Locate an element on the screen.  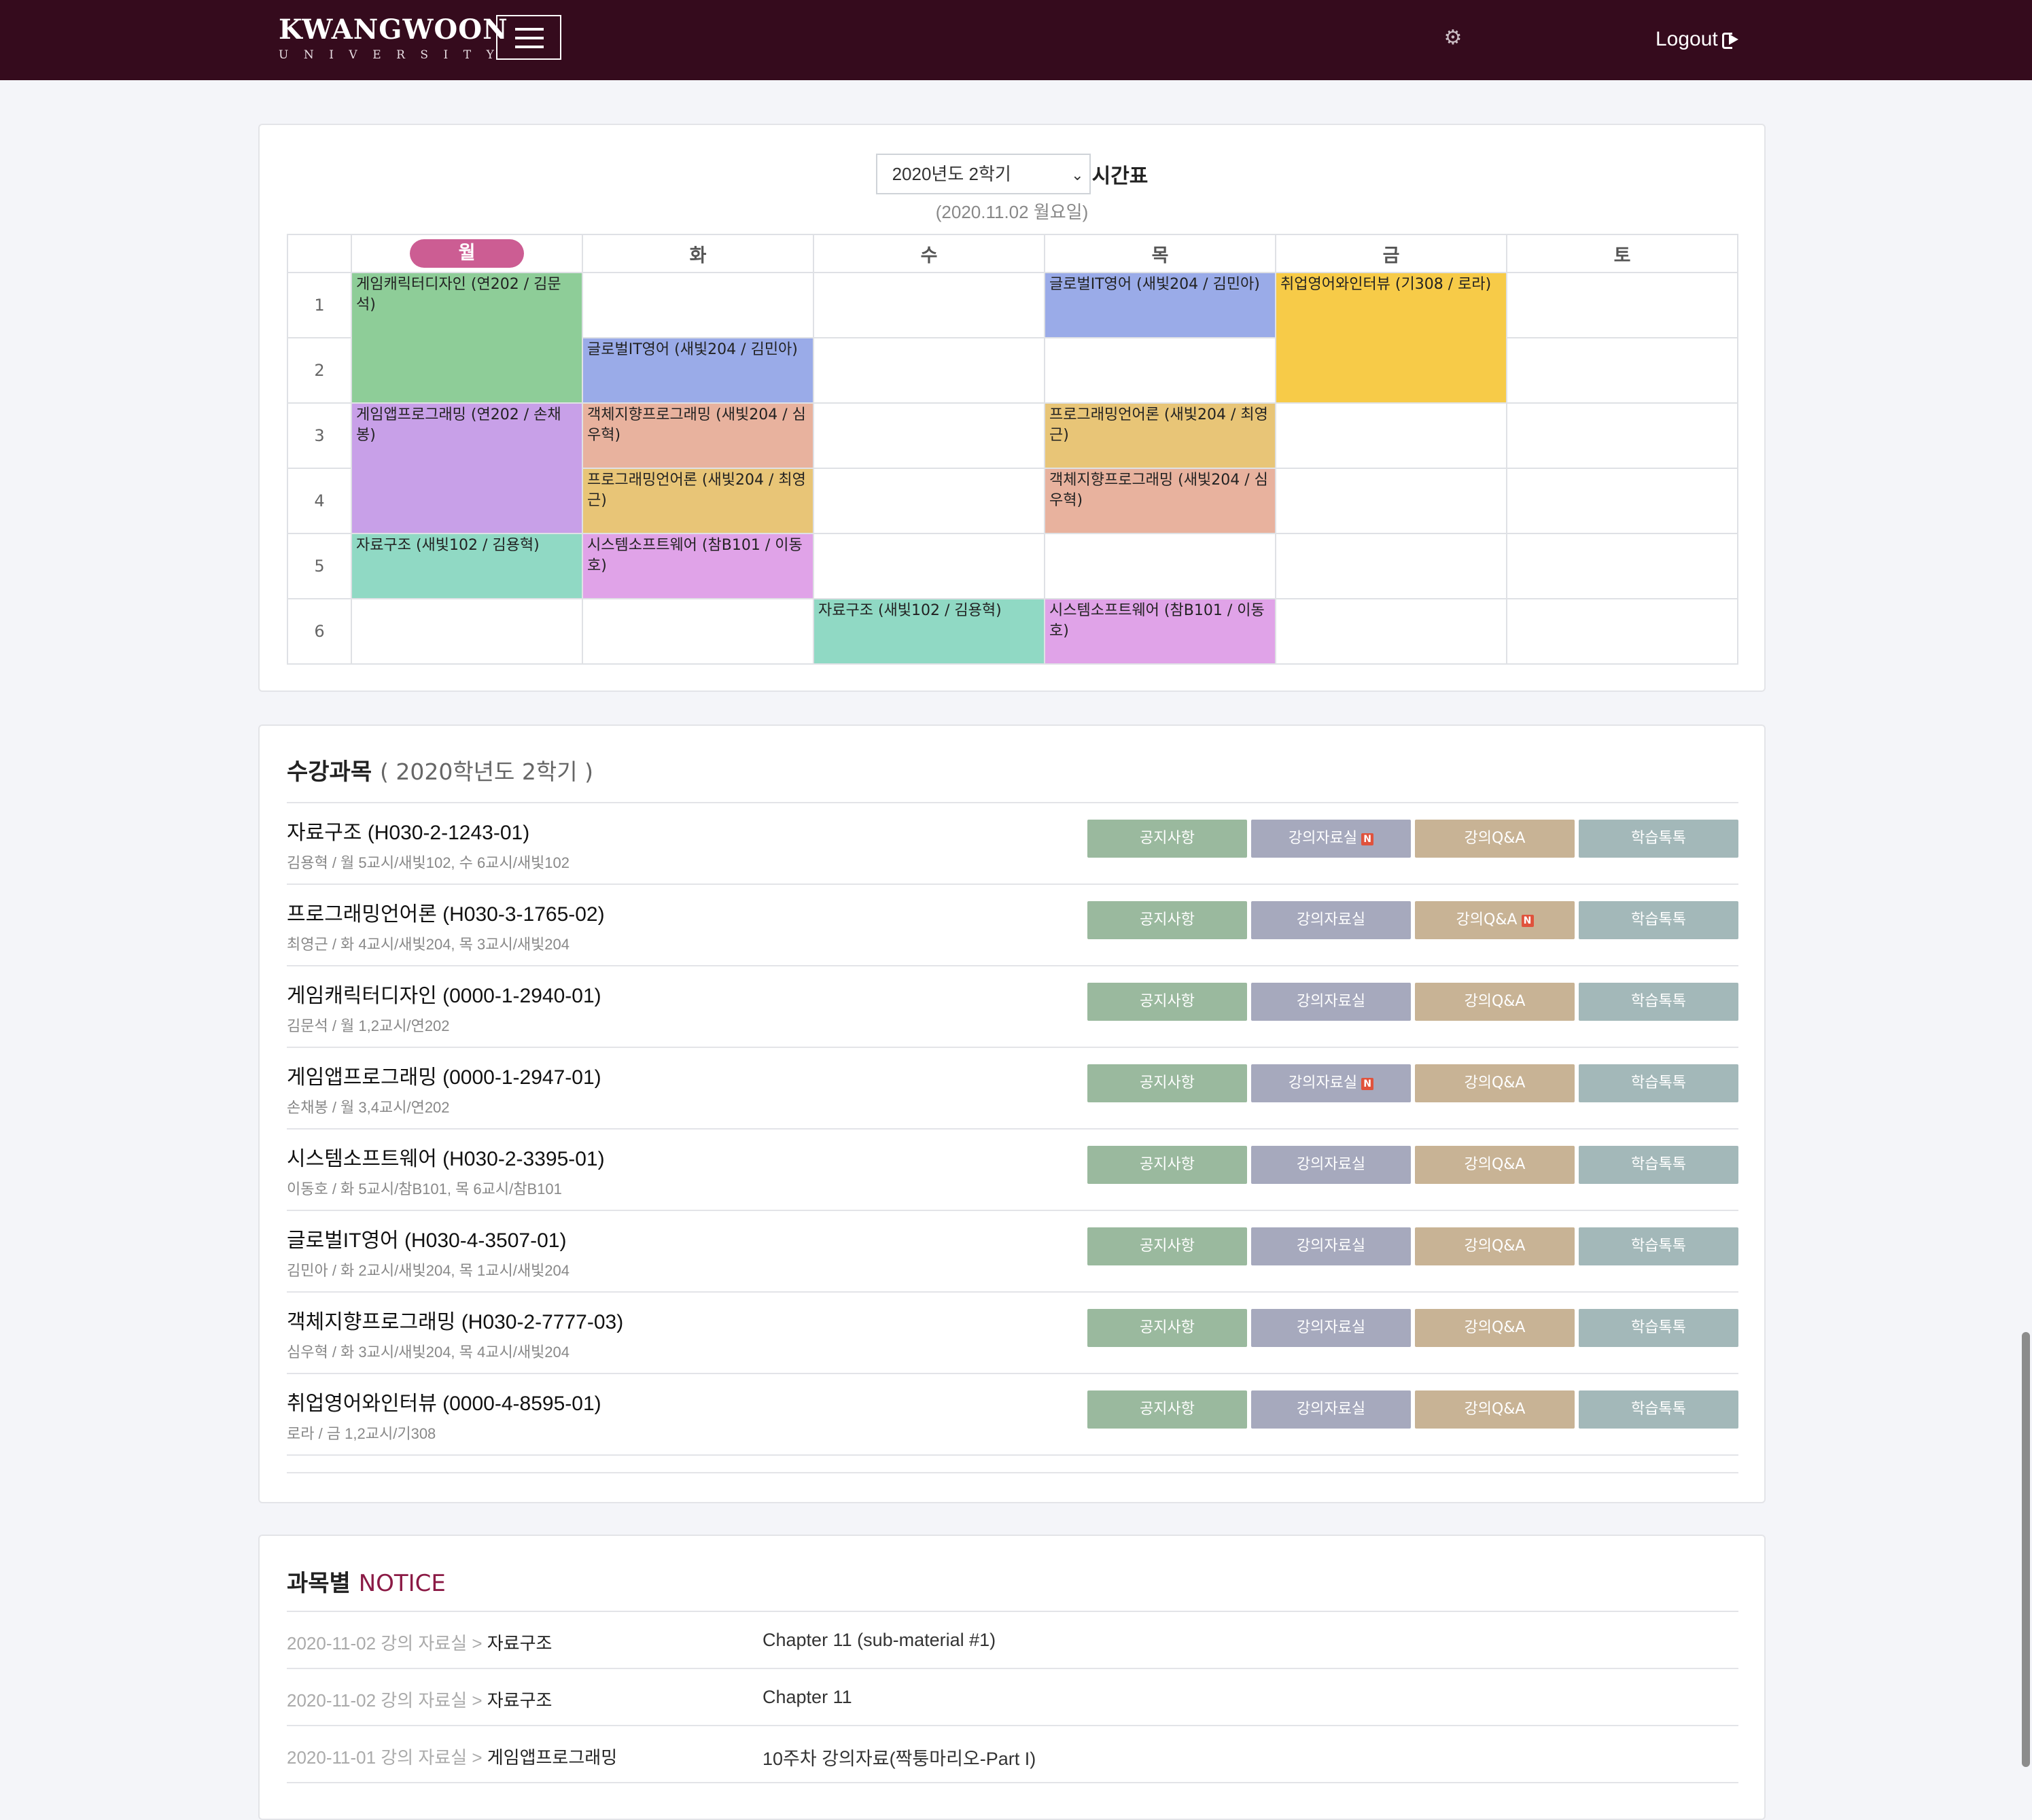
course-name: 취업영어와인터뷰 (0000-4-8595-01) is located at coordinates (444, 1401).